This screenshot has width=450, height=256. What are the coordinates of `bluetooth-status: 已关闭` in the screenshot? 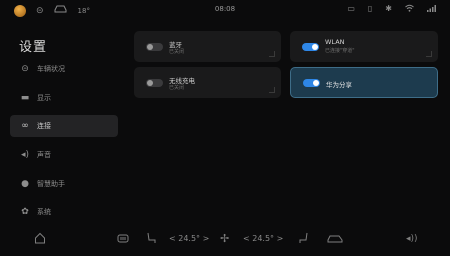 It's located at (177, 52).